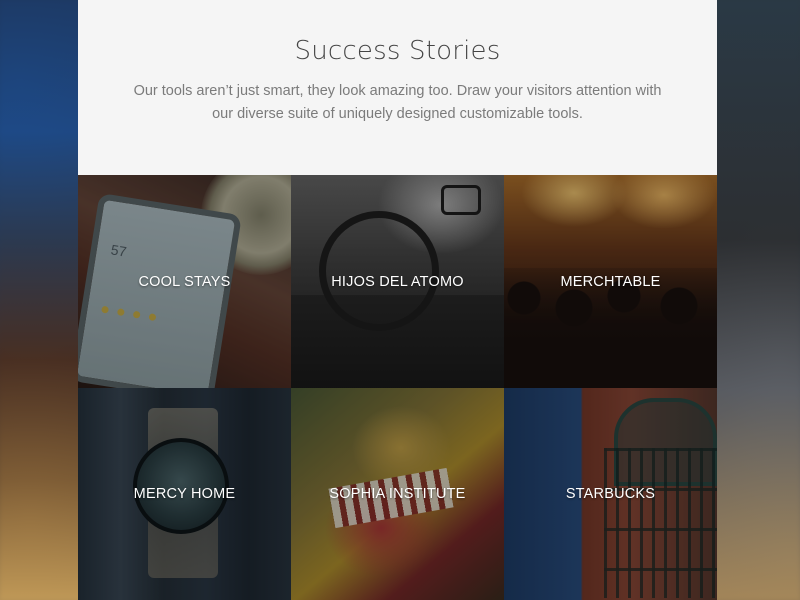 This screenshot has width=800, height=600. I want to click on story-tile-merchtable: MERCHTABLE, so click(610, 281).